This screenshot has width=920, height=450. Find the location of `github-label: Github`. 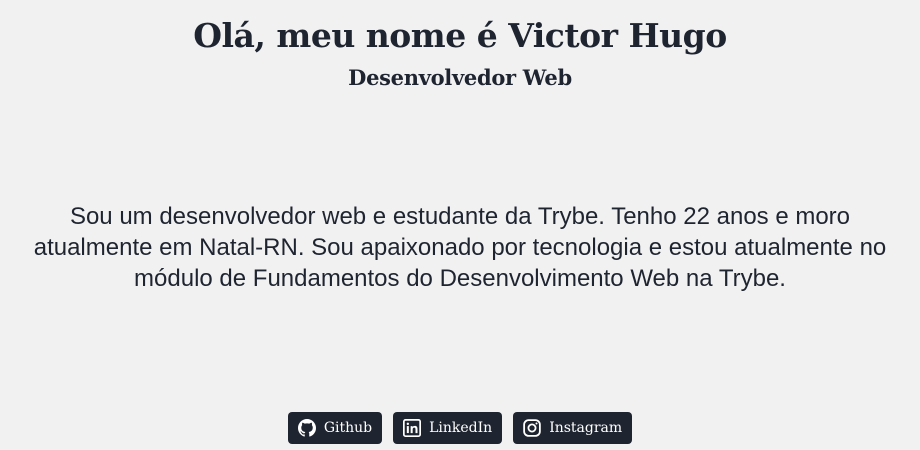

github-label: Github is located at coordinates (348, 428).